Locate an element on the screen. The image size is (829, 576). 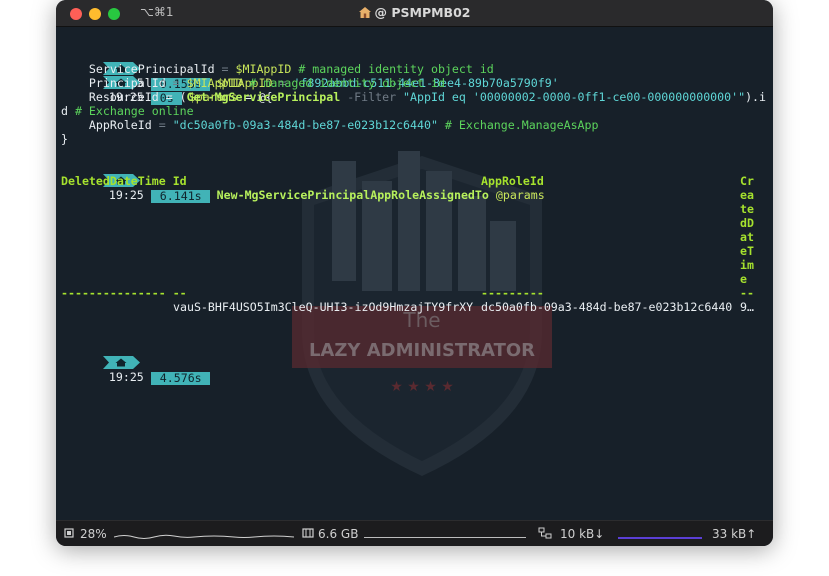
network-up: 33 kB↑ is located at coordinates (734, 534).